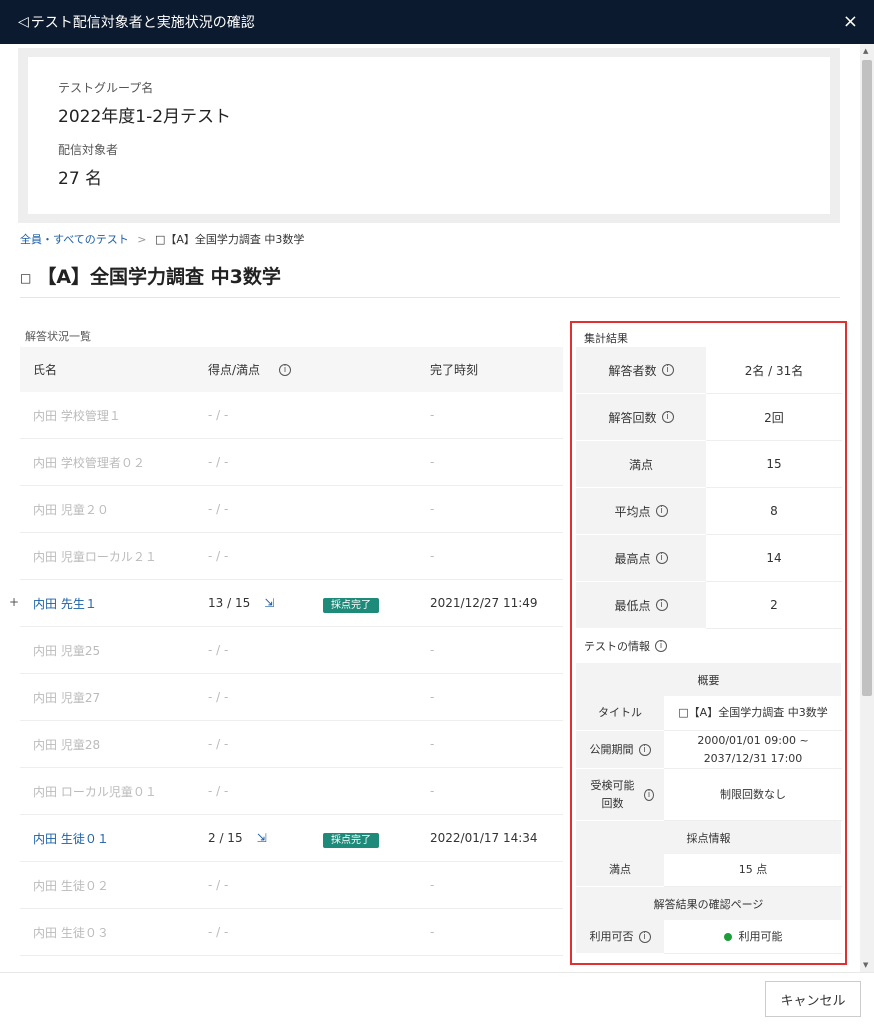  Describe the element at coordinates (23, 22) in the screenshot. I see `megaphone-icon: ◁` at that location.